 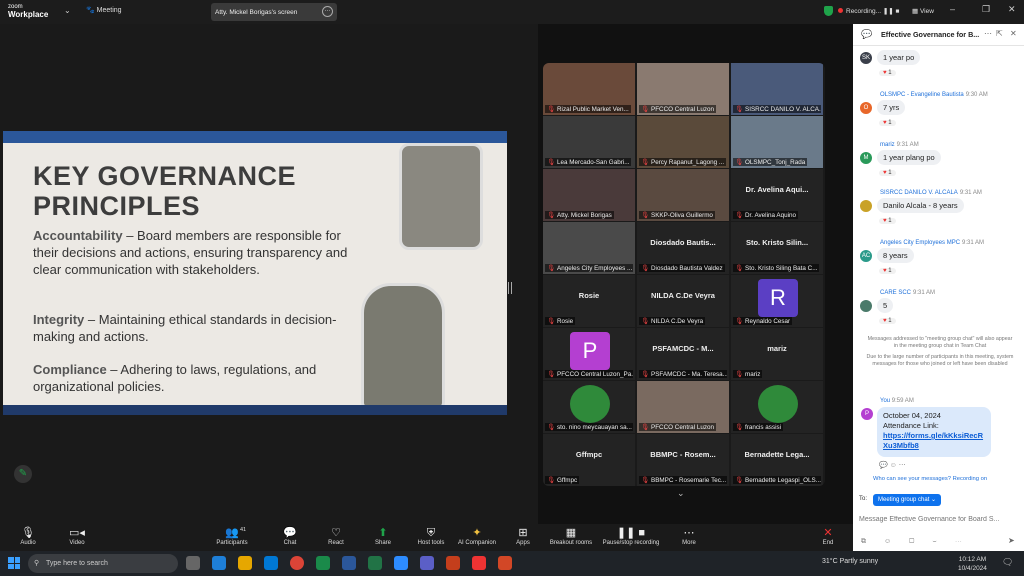 I want to click on excel-icon, so click(x=375, y=563).